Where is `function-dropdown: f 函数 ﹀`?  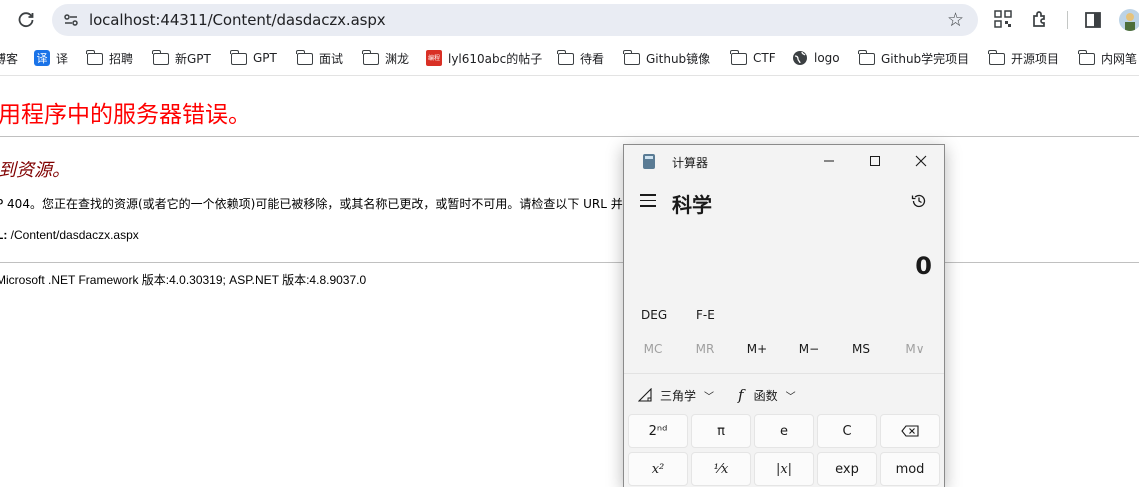 function-dropdown: f 函数 ﹀ is located at coordinates (767, 395).